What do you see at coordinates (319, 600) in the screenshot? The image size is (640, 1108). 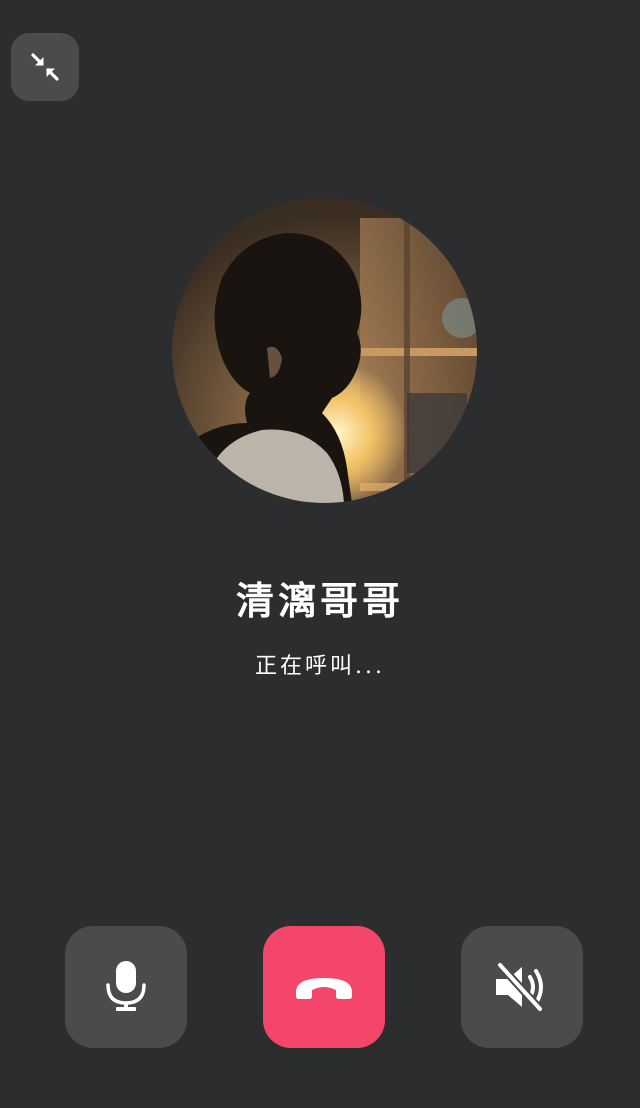 I see `caller-name: 清漓哥哥` at bounding box center [319, 600].